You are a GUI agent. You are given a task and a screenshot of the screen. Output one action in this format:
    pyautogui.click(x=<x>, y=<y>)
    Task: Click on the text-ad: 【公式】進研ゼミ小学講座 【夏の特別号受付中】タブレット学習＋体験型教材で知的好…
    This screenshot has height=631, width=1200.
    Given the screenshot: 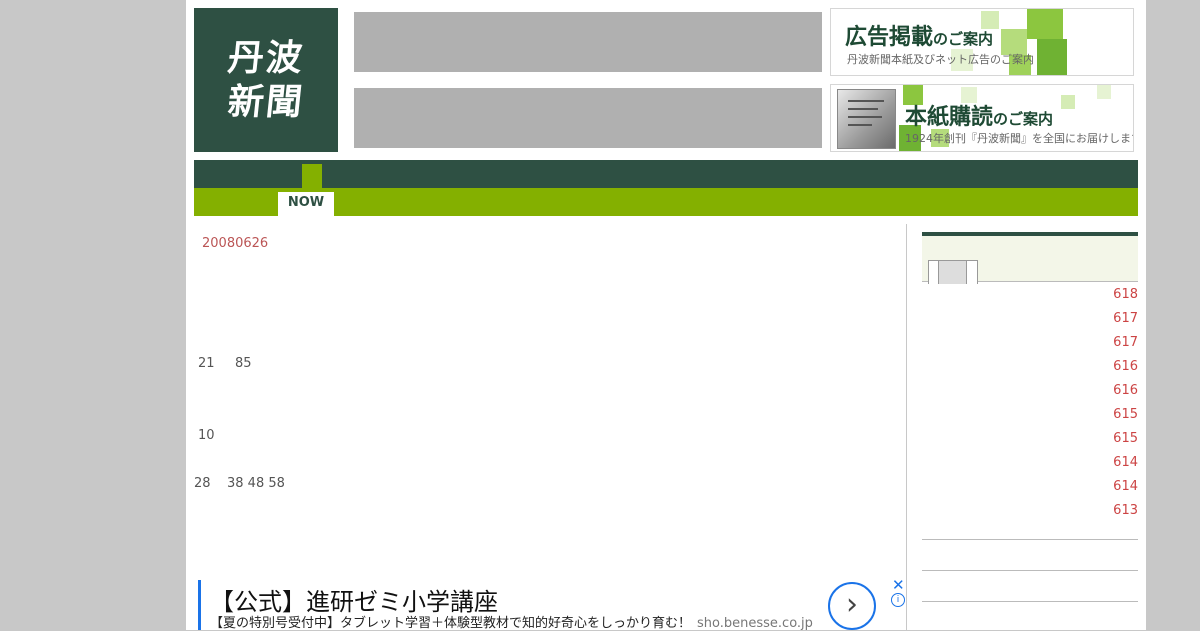 What is the action you would take?
    pyautogui.click(x=552, y=603)
    